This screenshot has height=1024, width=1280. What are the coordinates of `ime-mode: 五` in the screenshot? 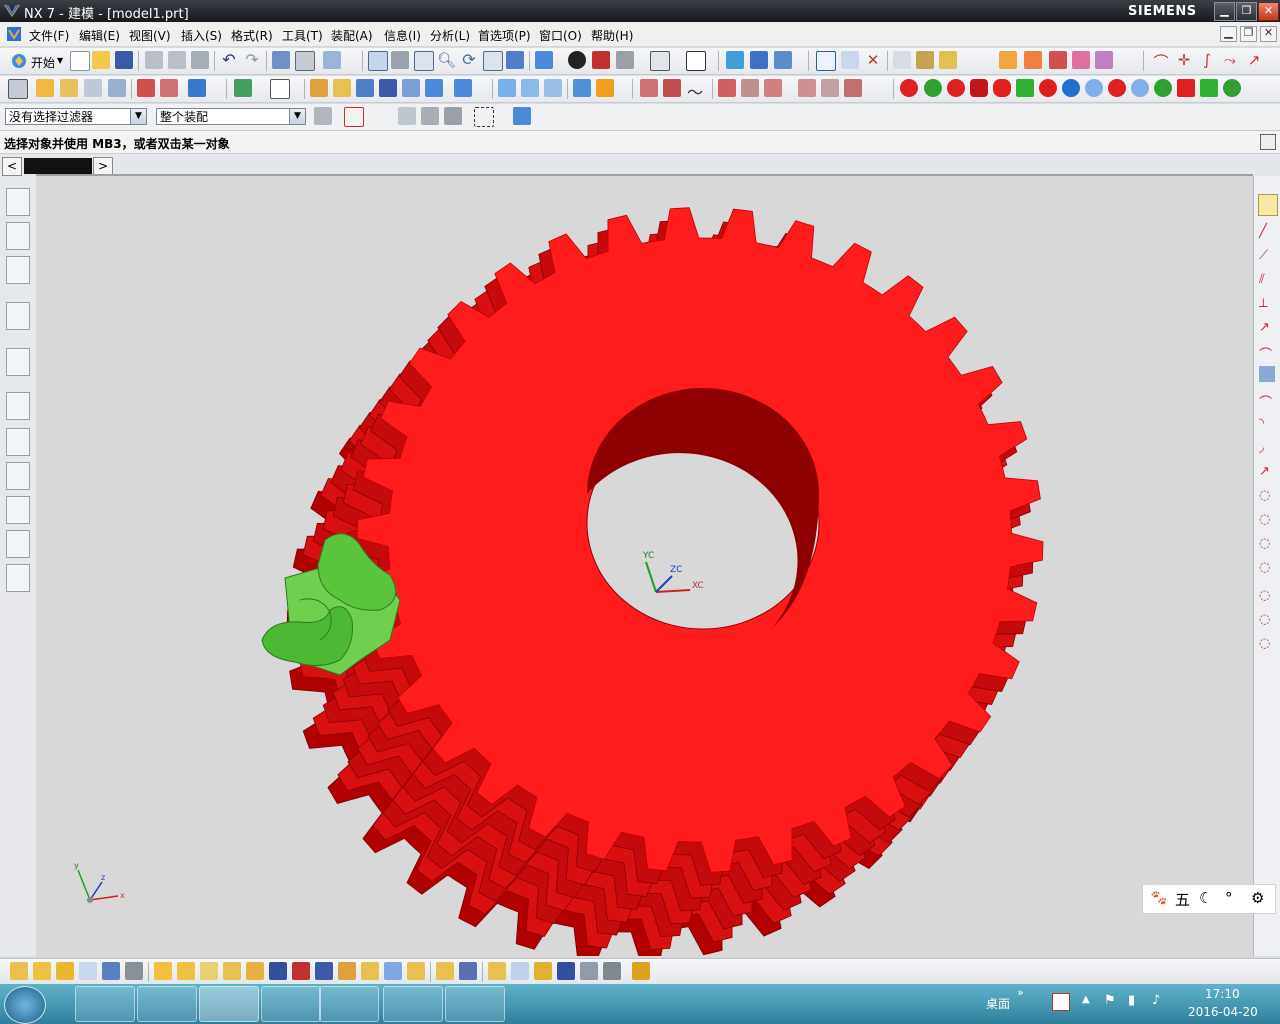 It's located at (1182, 899).